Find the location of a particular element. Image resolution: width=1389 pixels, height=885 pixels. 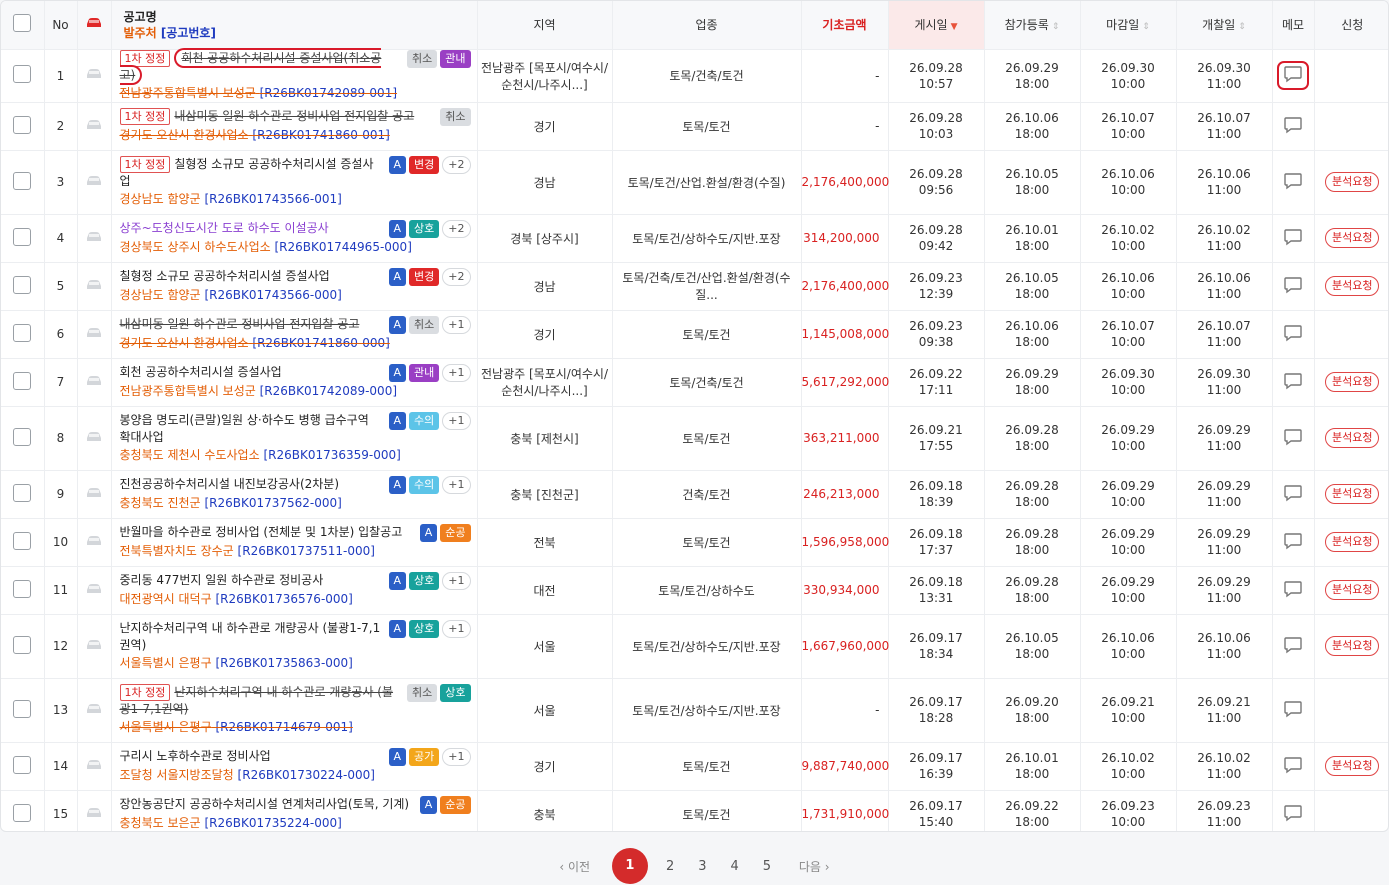

header-opening: 개찰일 ⇕ is located at coordinates (1224, 25).